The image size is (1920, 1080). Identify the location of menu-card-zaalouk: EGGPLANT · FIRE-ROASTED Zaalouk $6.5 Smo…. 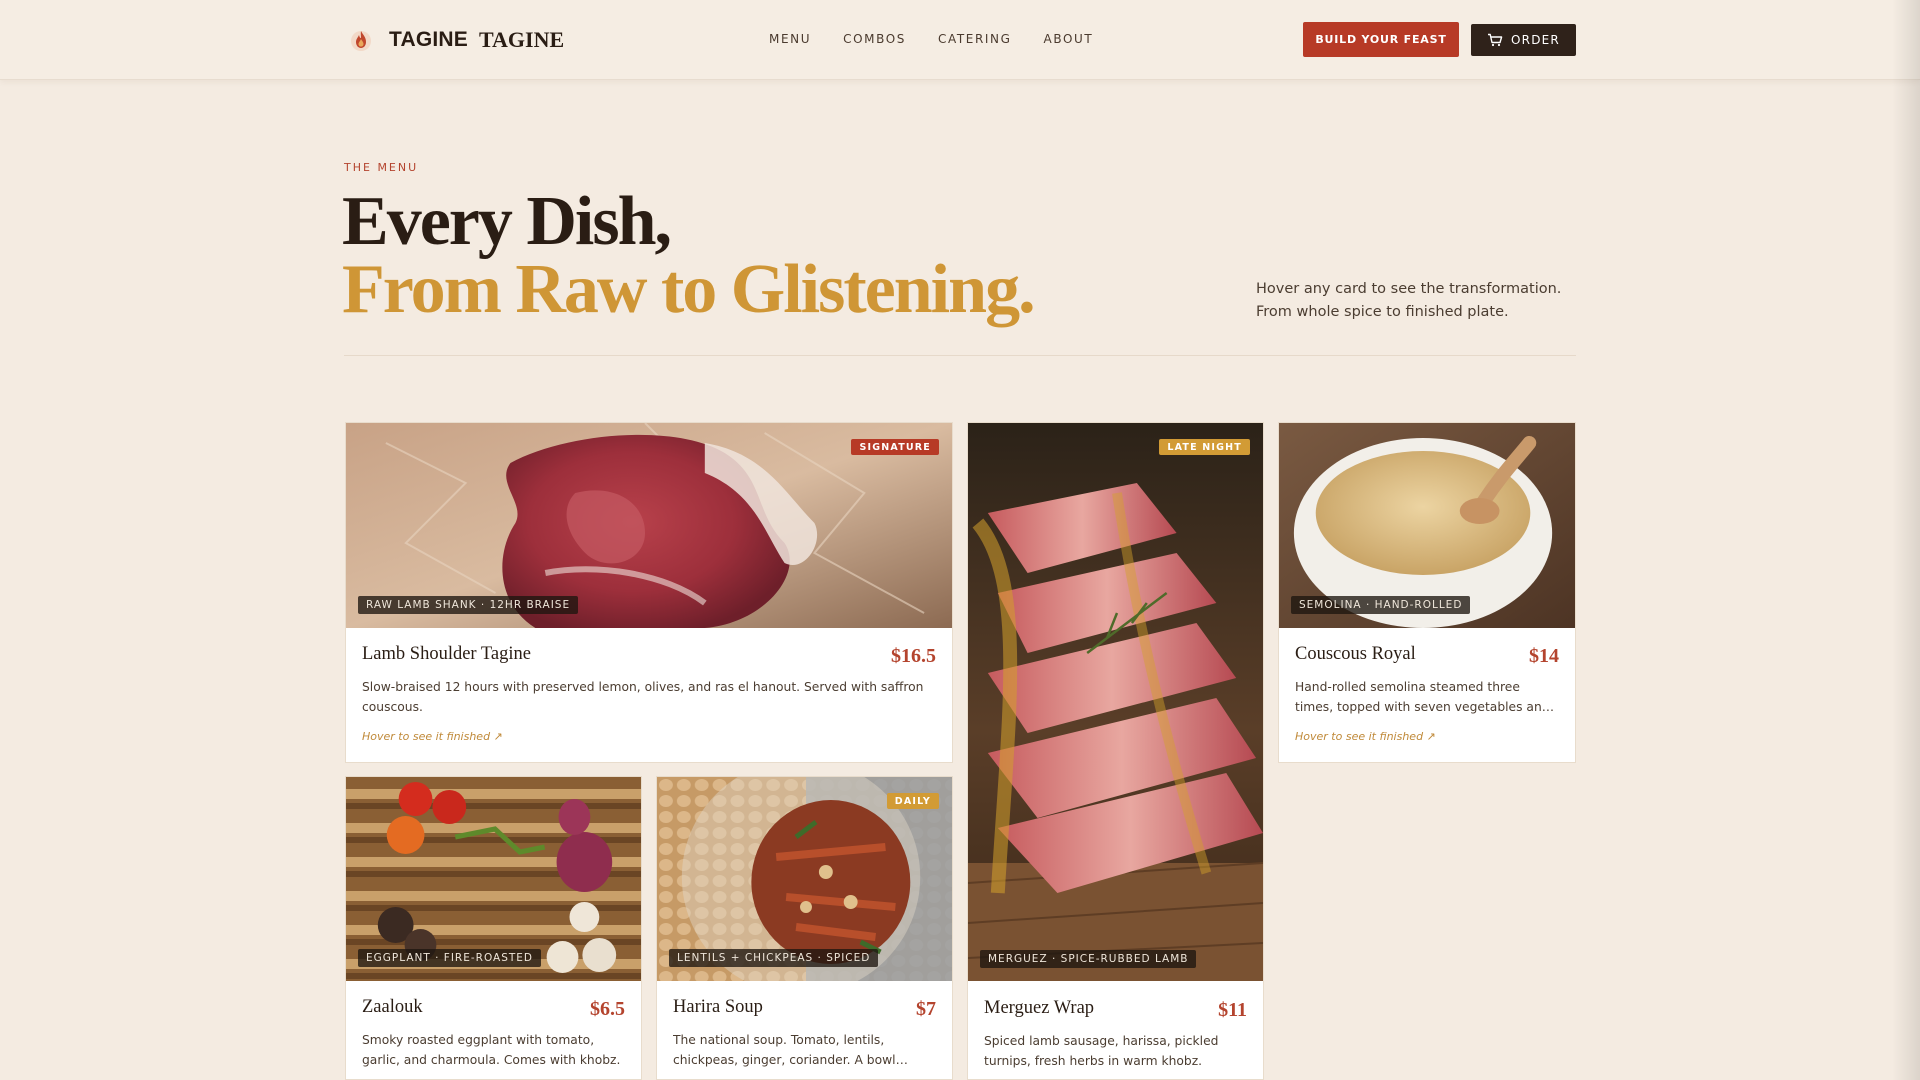
(493, 928).